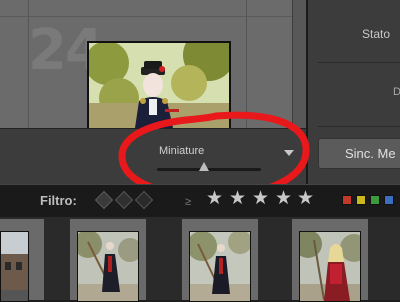 The width and height of the screenshot is (400, 302). I want to click on color-label-yellow, so click(361, 200).